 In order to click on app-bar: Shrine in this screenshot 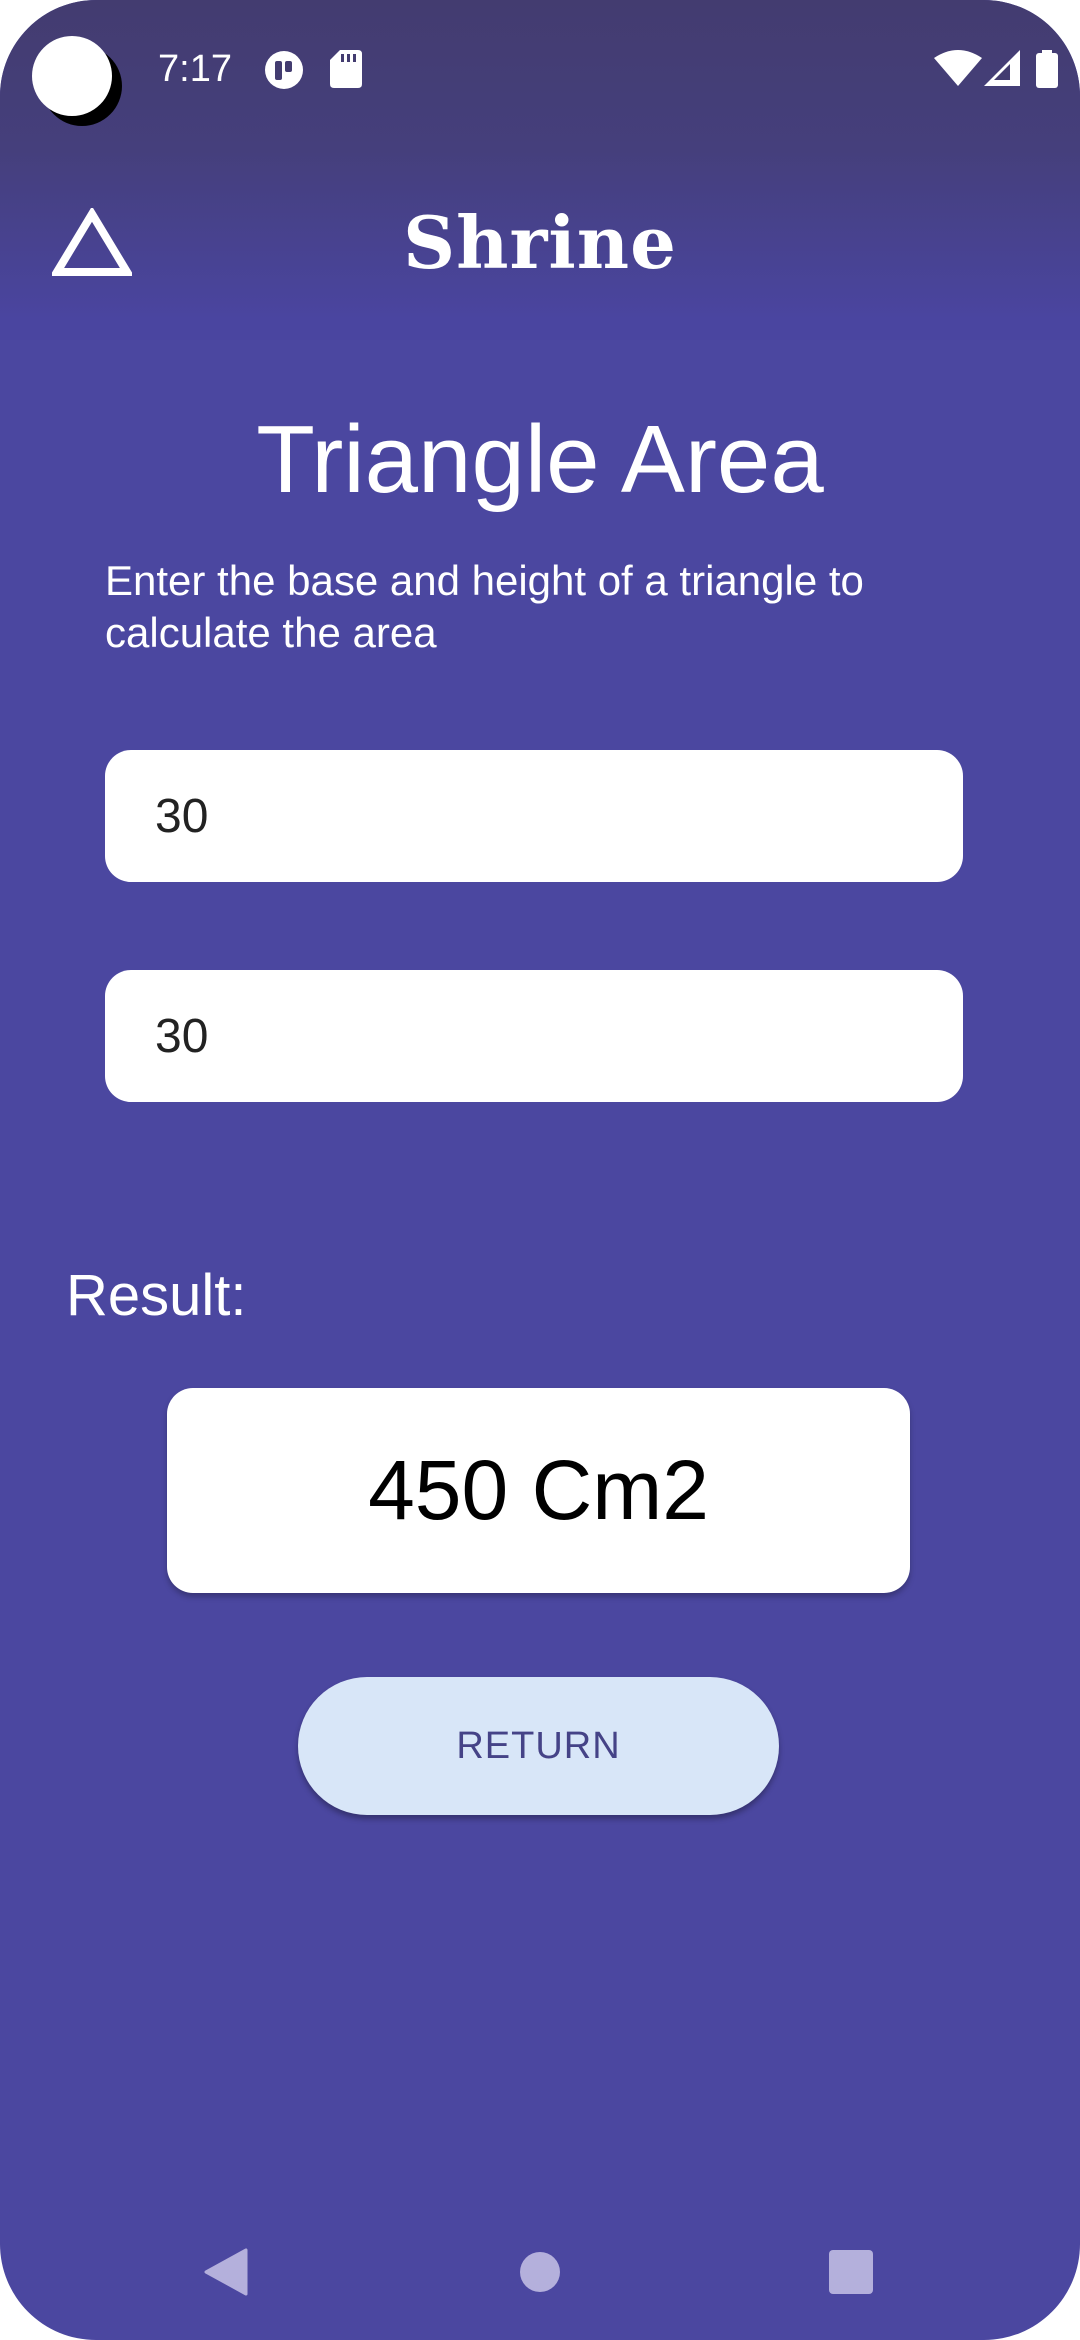, I will do `click(540, 245)`.